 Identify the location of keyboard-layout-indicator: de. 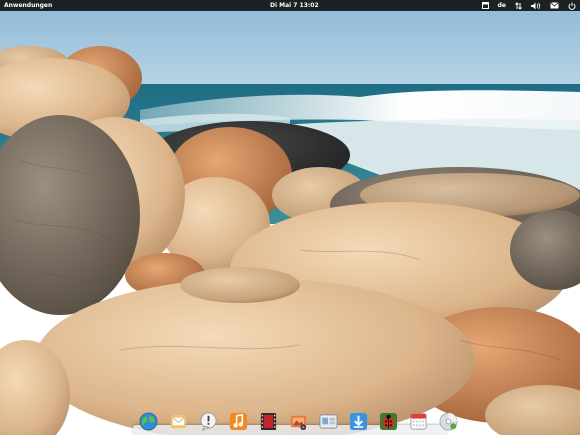
(502, 5).